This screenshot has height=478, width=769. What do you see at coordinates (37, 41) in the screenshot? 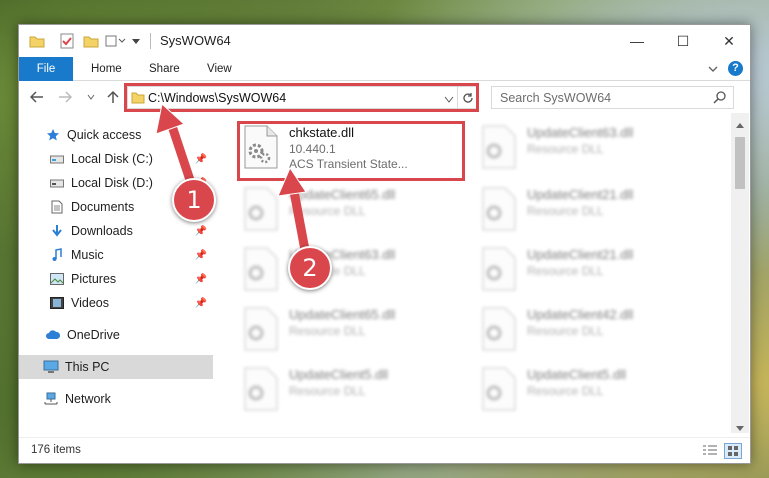
I see `folder-icon` at bounding box center [37, 41].